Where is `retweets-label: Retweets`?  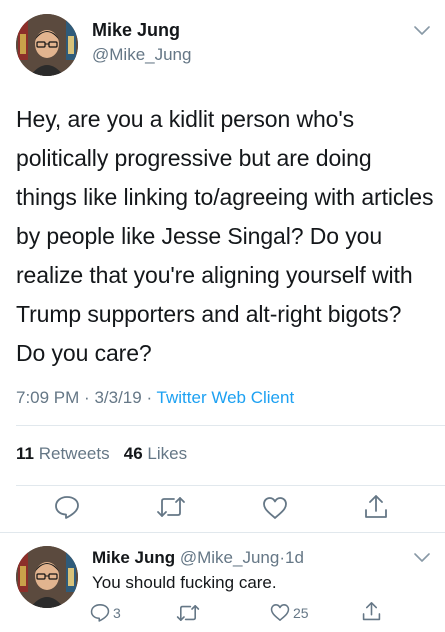 retweets-label: Retweets is located at coordinates (74, 453).